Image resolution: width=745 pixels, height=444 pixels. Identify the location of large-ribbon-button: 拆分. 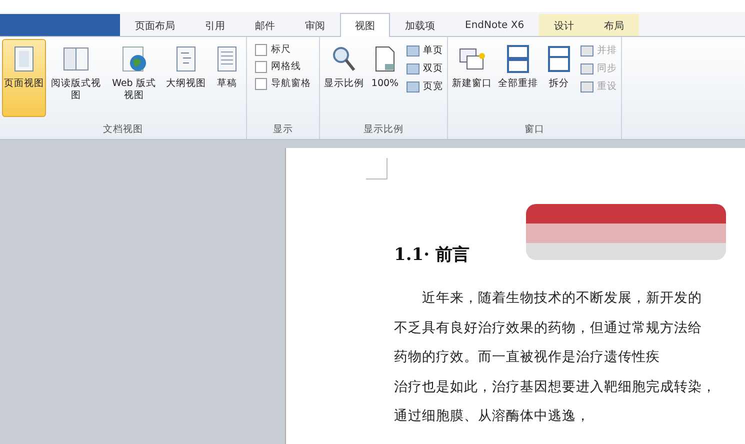
(559, 78).